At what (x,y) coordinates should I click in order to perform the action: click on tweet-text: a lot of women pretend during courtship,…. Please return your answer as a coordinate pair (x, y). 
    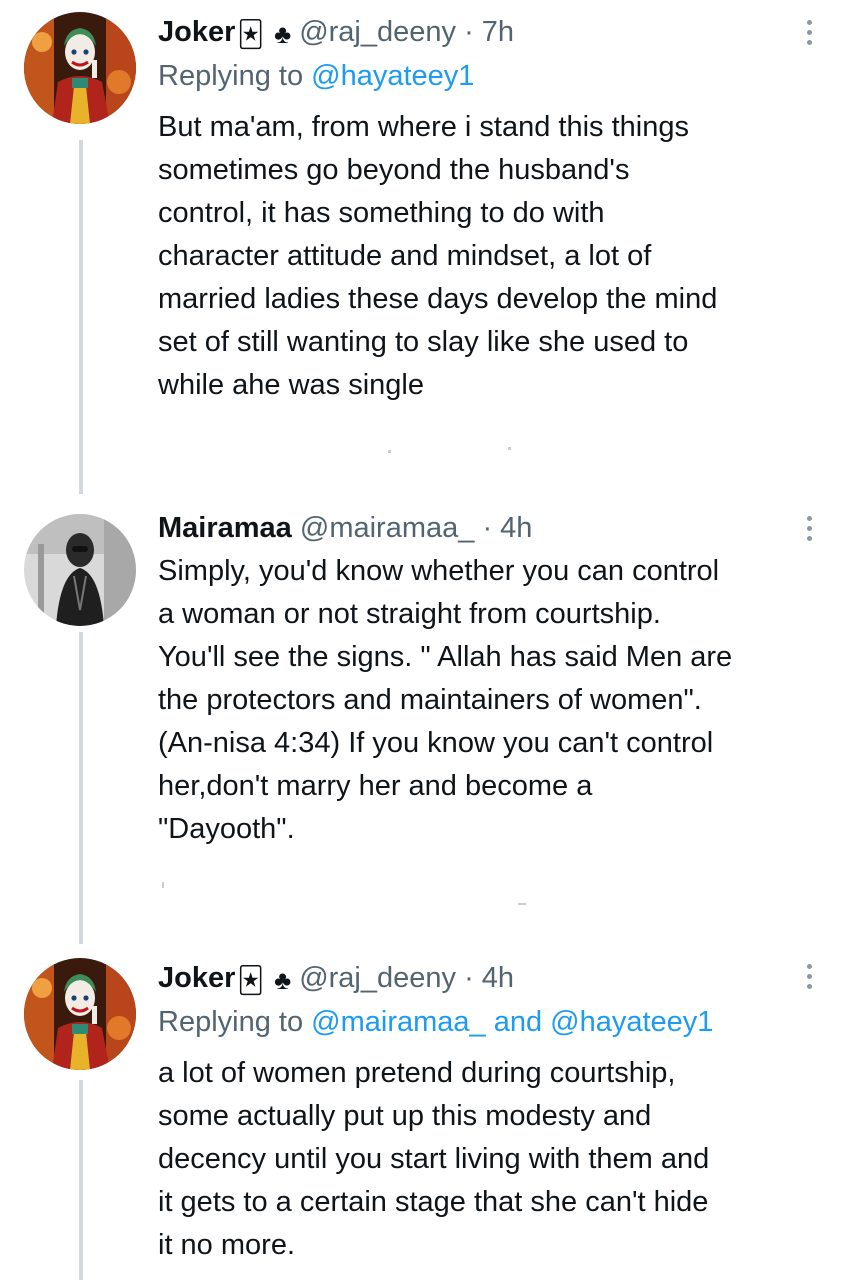
    Looking at the image, I should click on (434, 1159).